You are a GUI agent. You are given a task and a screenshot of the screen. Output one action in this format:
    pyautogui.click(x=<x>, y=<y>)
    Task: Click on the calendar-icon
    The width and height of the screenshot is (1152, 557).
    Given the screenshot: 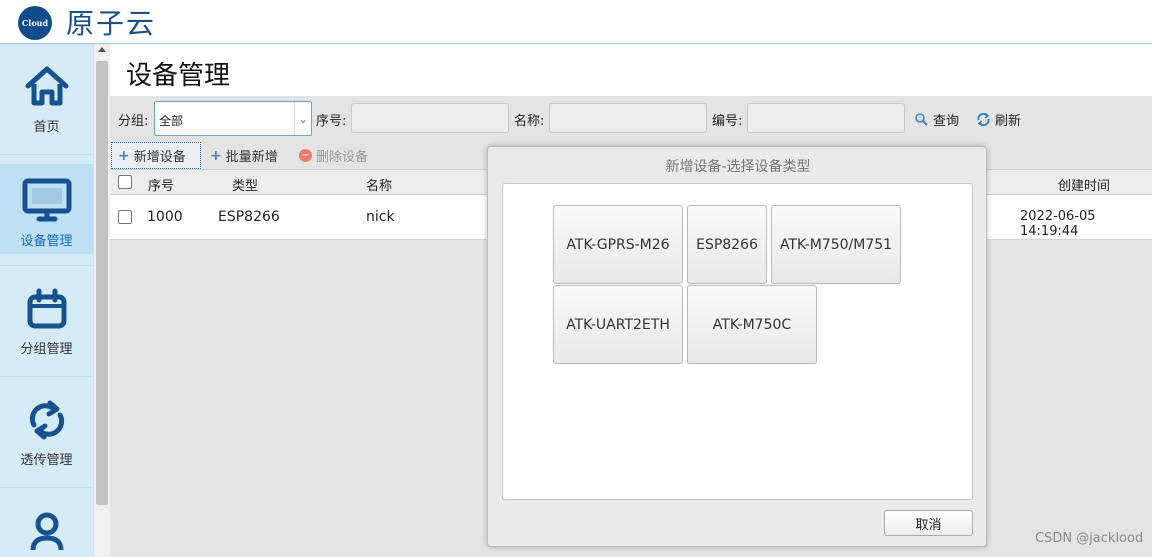 What is the action you would take?
    pyautogui.click(x=46, y=308)
    